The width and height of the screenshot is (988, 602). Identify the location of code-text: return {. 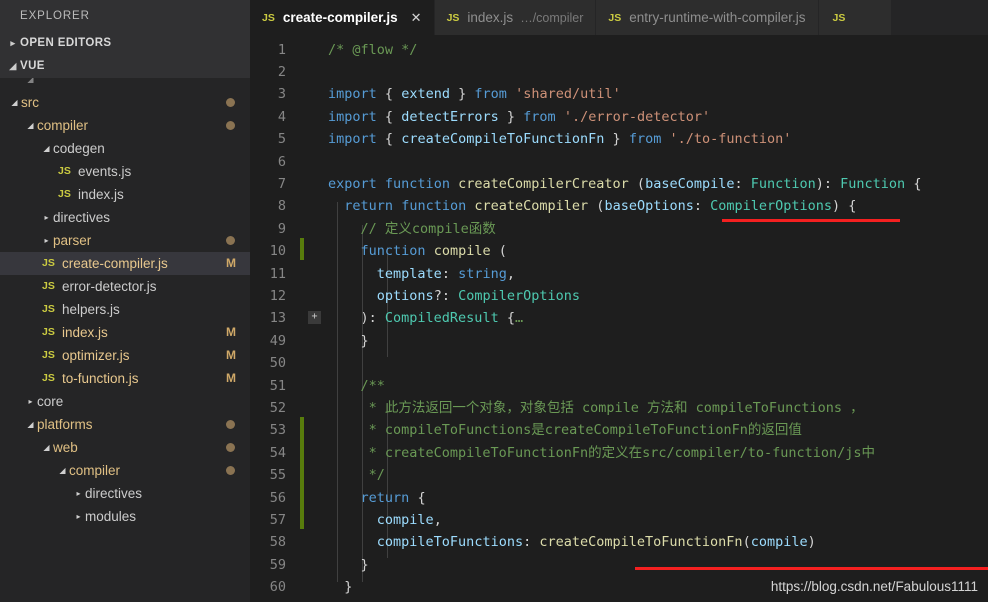
(393, 497).